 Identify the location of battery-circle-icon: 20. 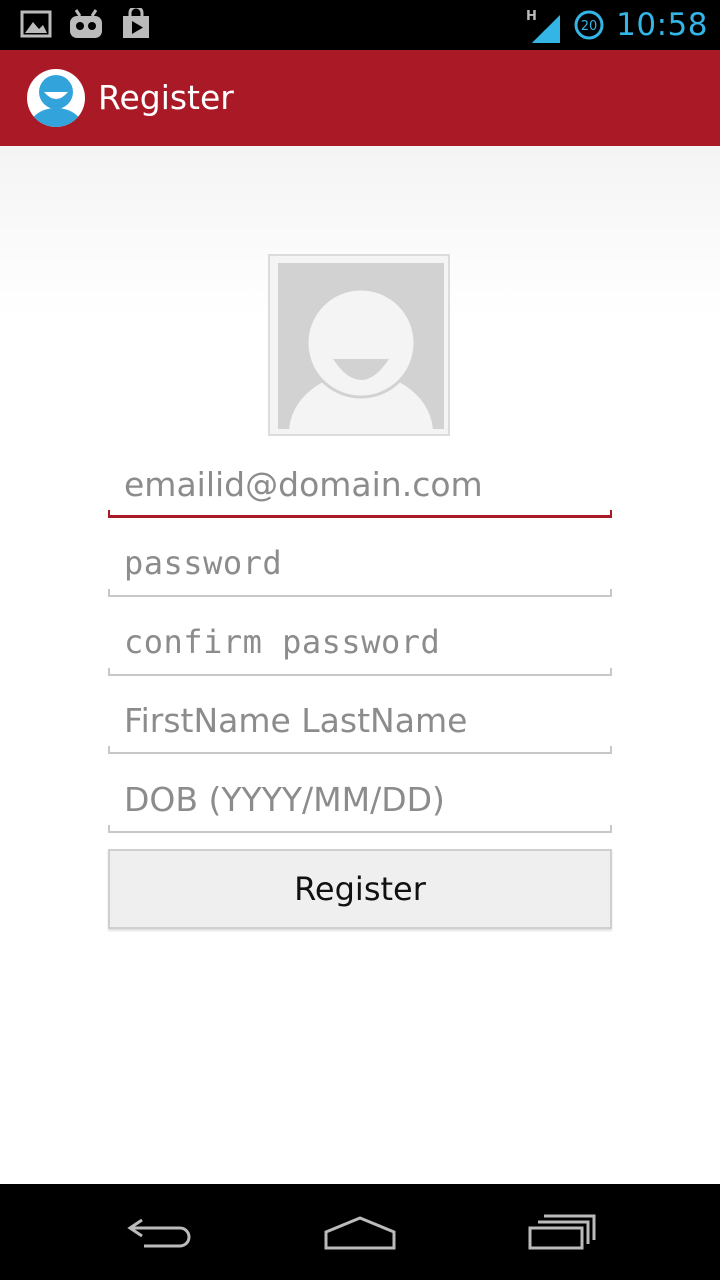
(589, 25).